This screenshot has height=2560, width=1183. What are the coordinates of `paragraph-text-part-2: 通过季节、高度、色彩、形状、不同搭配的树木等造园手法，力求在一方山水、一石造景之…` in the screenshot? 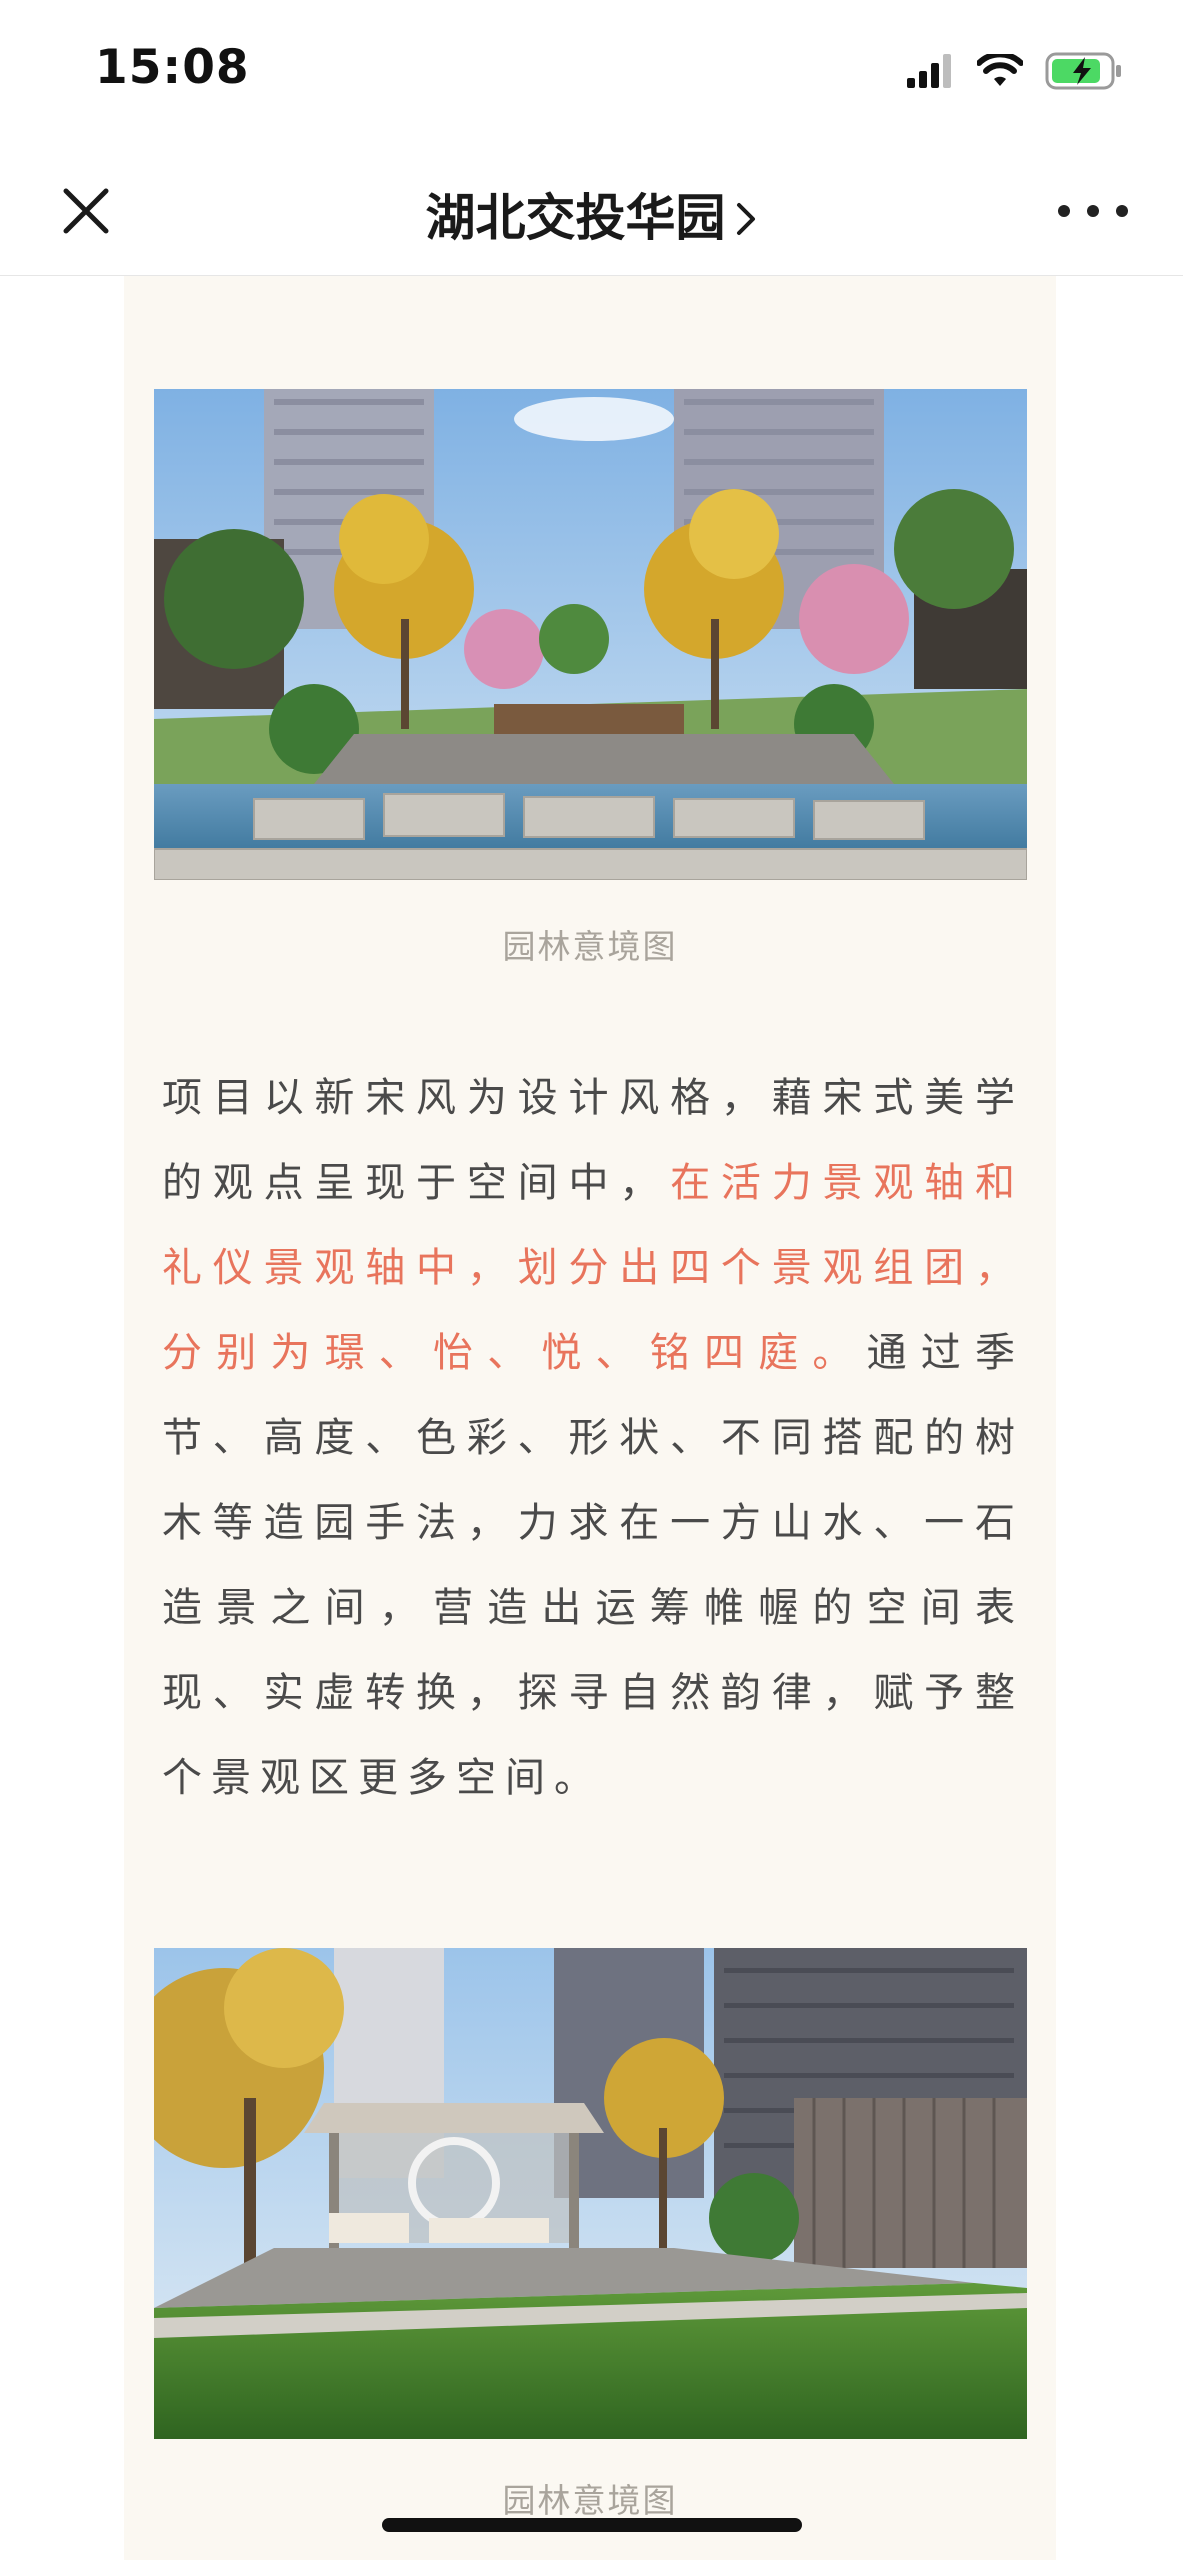 It's located at (593, 1565).